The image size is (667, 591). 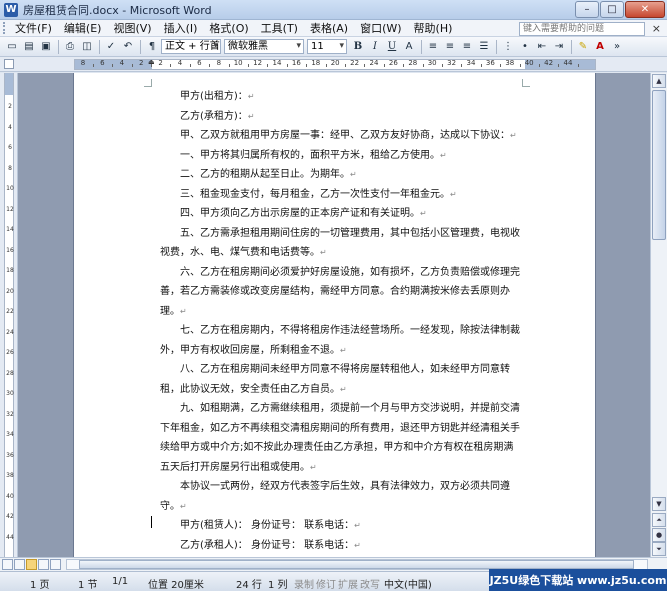 What do you see at coordinates (587, 9) in the screenshot?
I see `minimize-button: –` at bounding box center [587, 9].